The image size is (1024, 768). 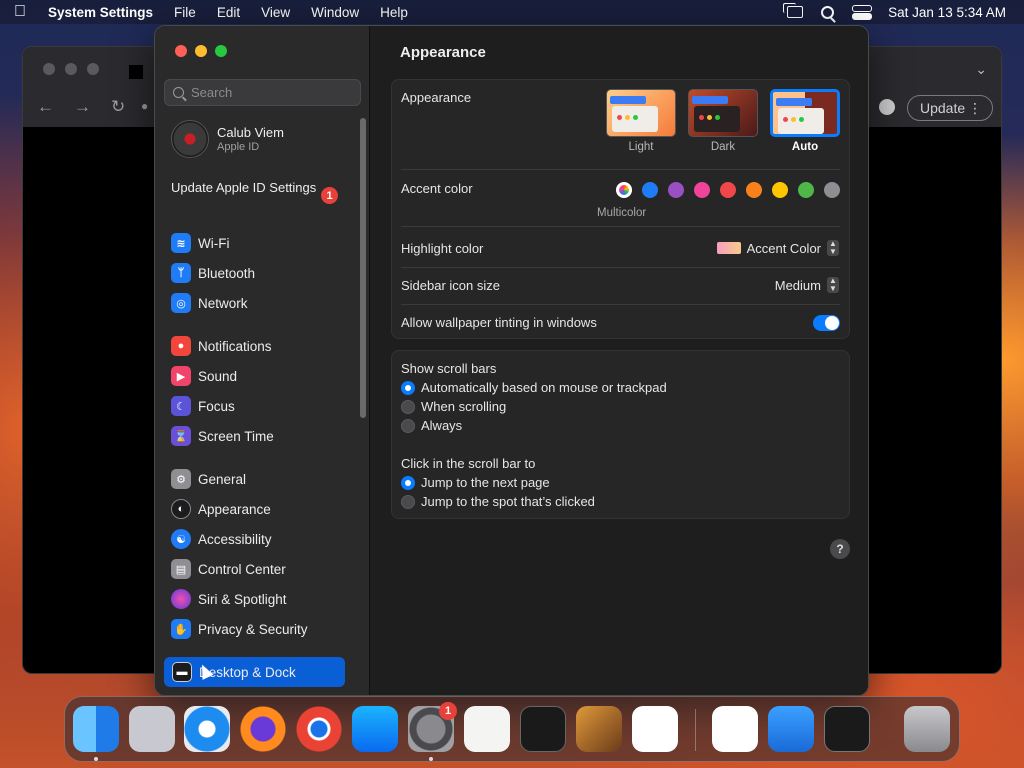 I want to click on sidebar-item-appearance: ◐ Appearance, so click(x=221, y=509).